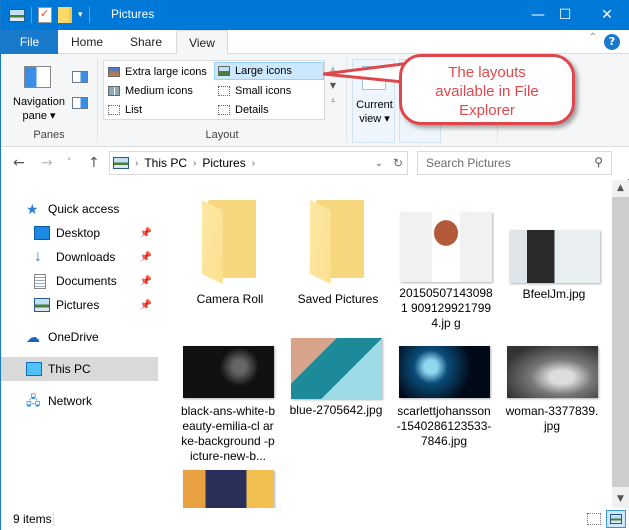 Image resolution: width=629 pixels, height=530 pixels. What do you see at coordinates (69, 163) in the screenshot?
I see `recent-locations-icon: ˅` at bounding box center [69, 163].